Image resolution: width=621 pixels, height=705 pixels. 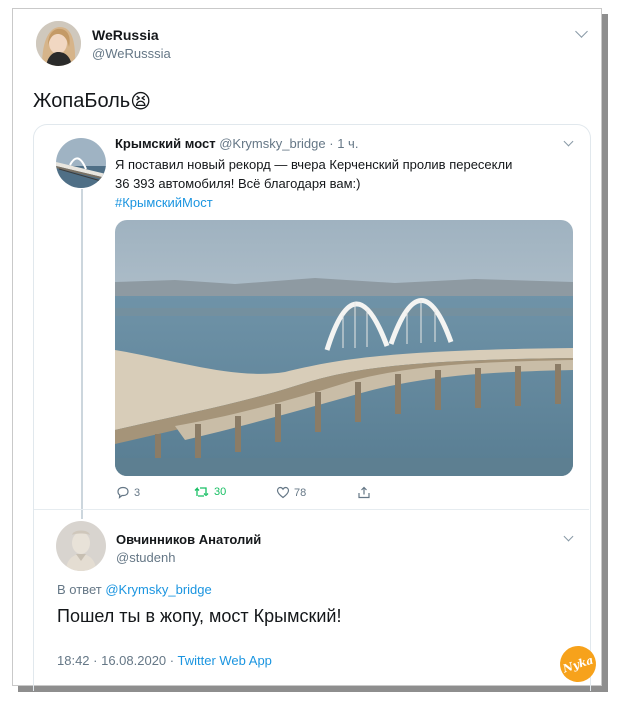 What do you see at coordinates (201, 491) in the screenshot?
I see `retweet-icon` at bounding box center [201, 491].